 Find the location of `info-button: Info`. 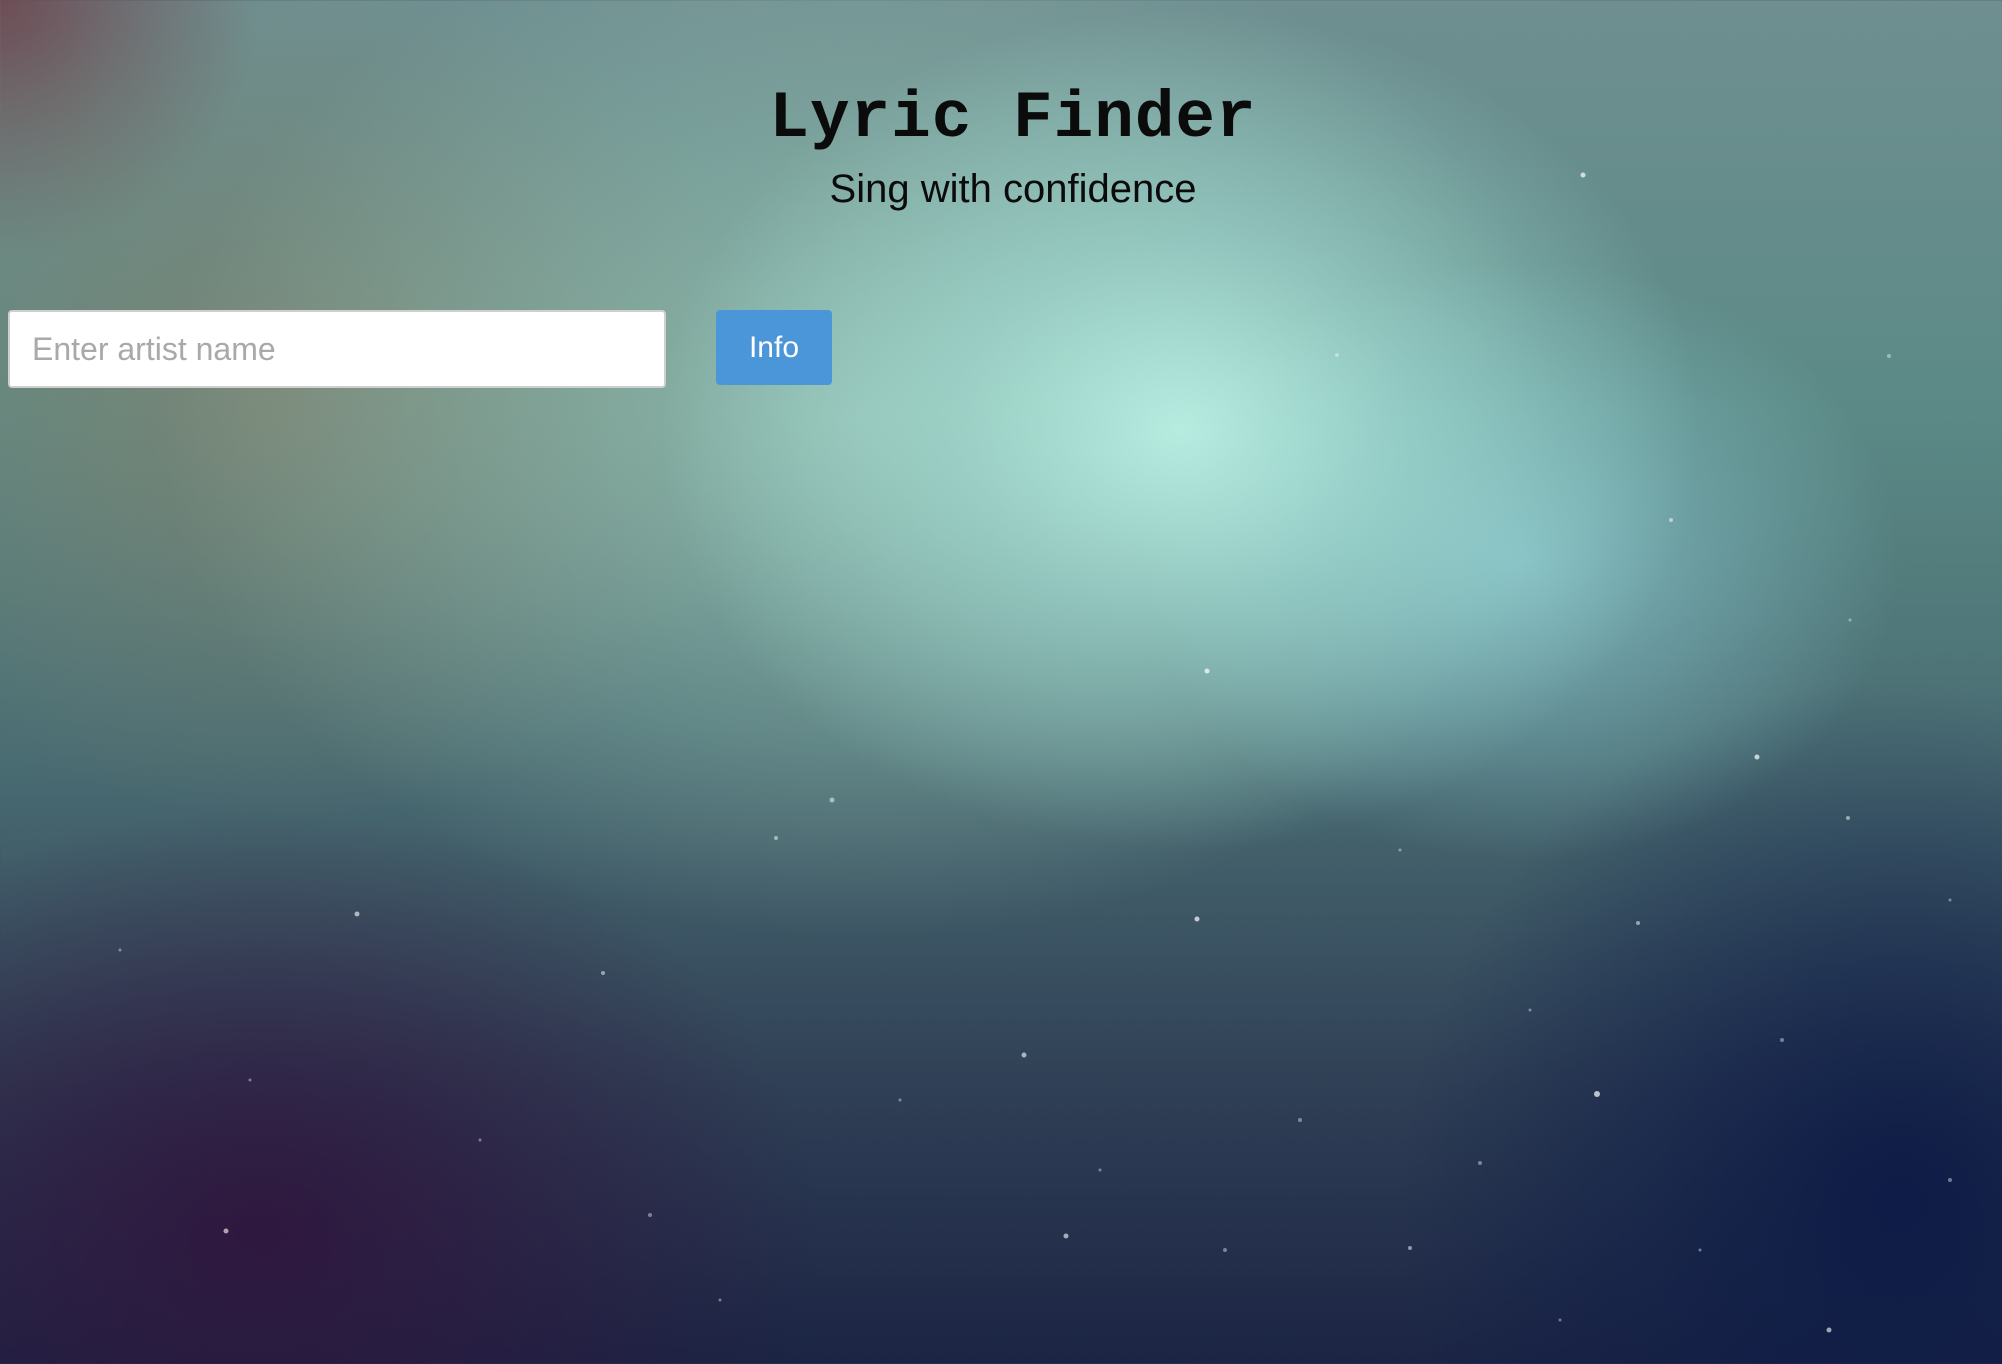

info-button: Info is located at coordinates (774, 347).